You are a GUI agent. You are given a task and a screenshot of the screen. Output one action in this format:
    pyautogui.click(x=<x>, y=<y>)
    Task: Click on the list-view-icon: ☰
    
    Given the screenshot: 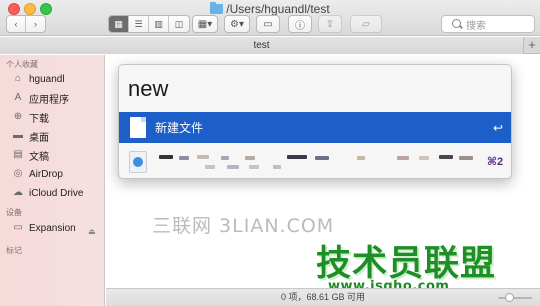 What is the action you would take?
    pyautogui.click(x=138, y=23)
    